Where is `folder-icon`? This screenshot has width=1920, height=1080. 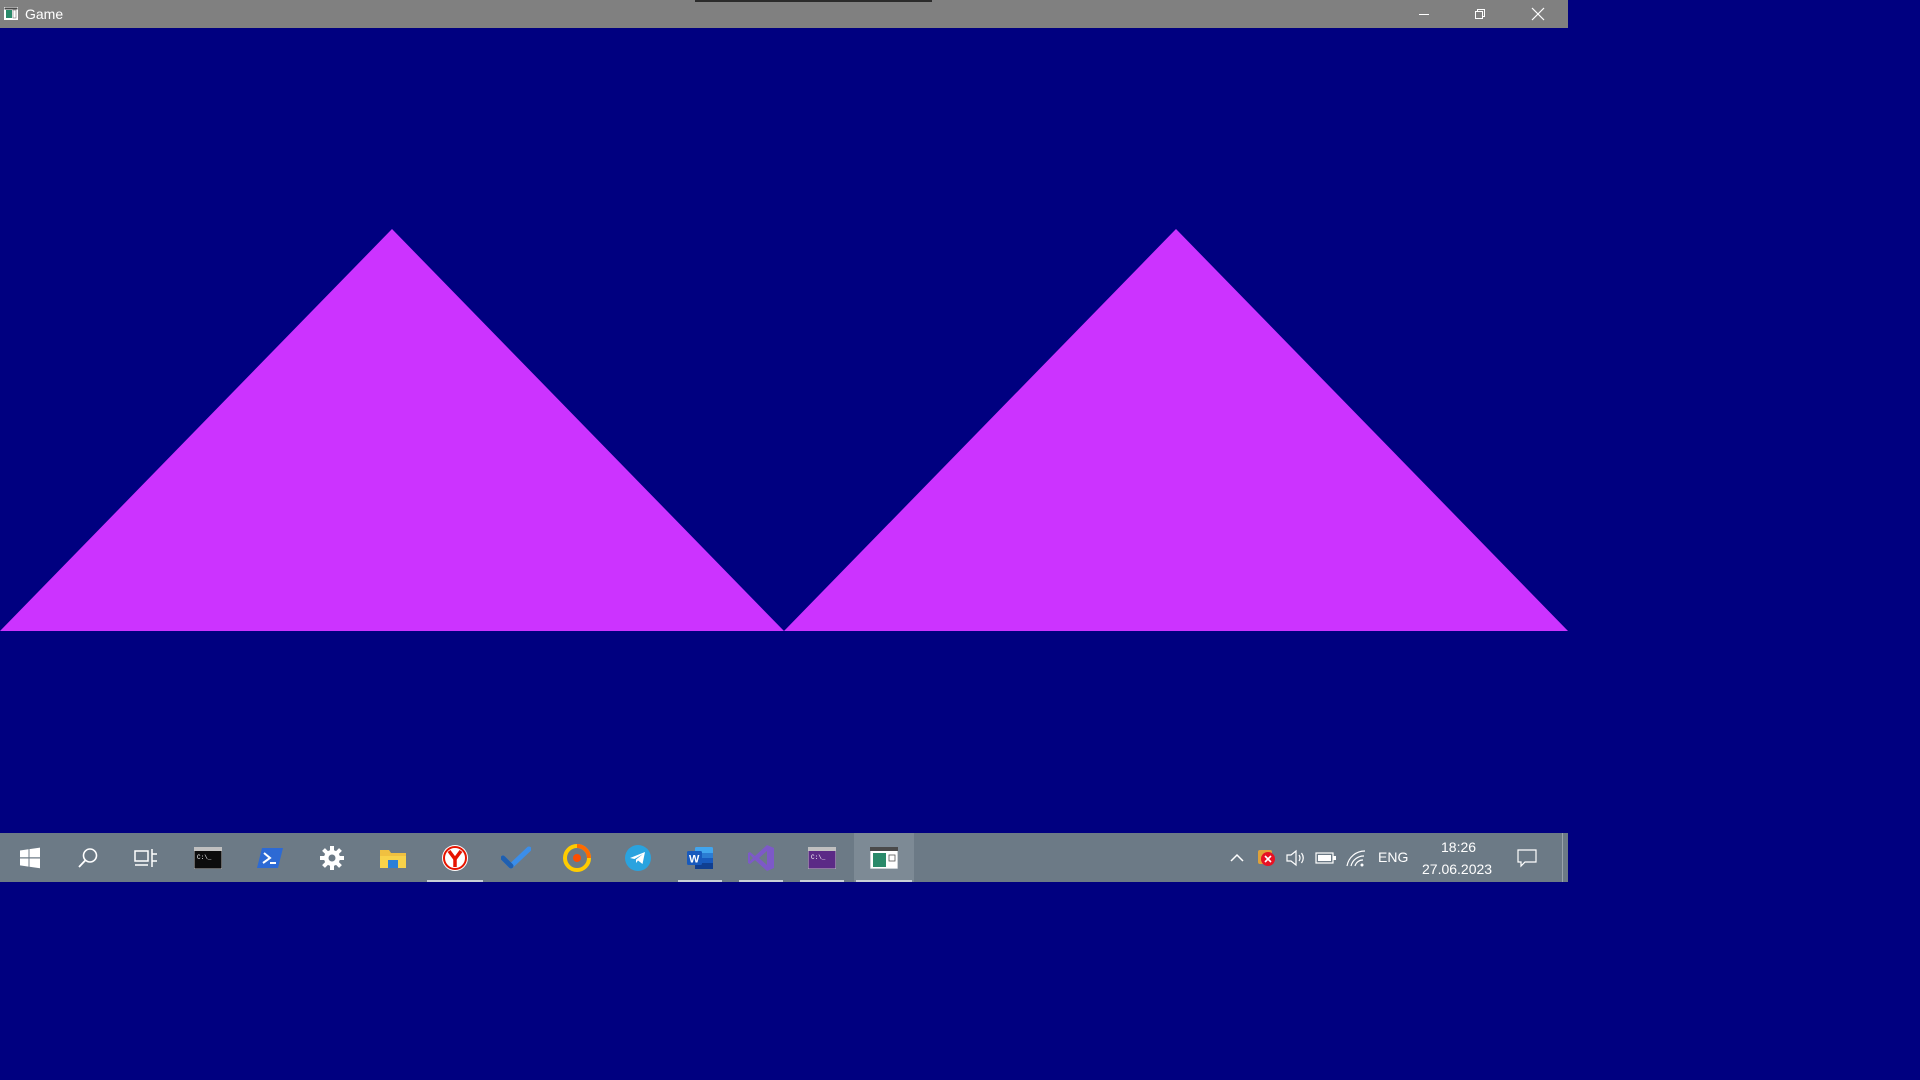
folder-icon is located at coordinates (393, 858).